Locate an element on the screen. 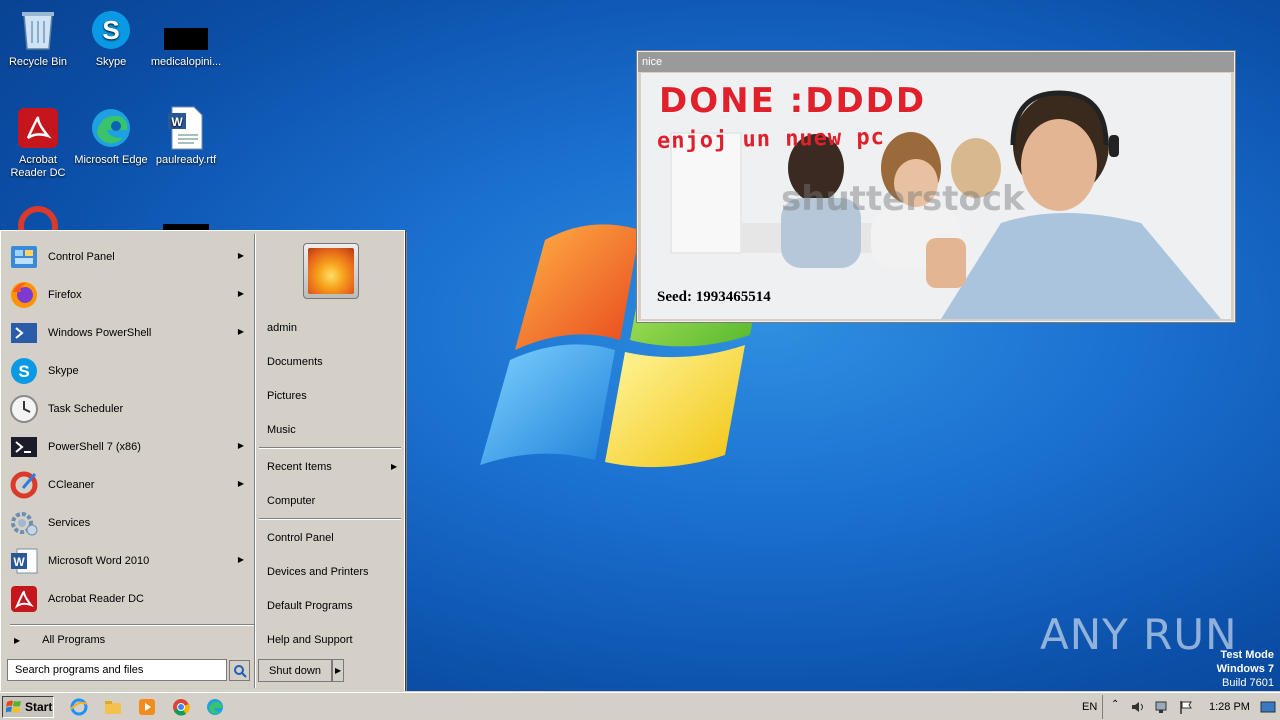 This screenshot has height=720, width=1280. desktop-icon-label: paulready.rtf is located at coordinates (186, 160).